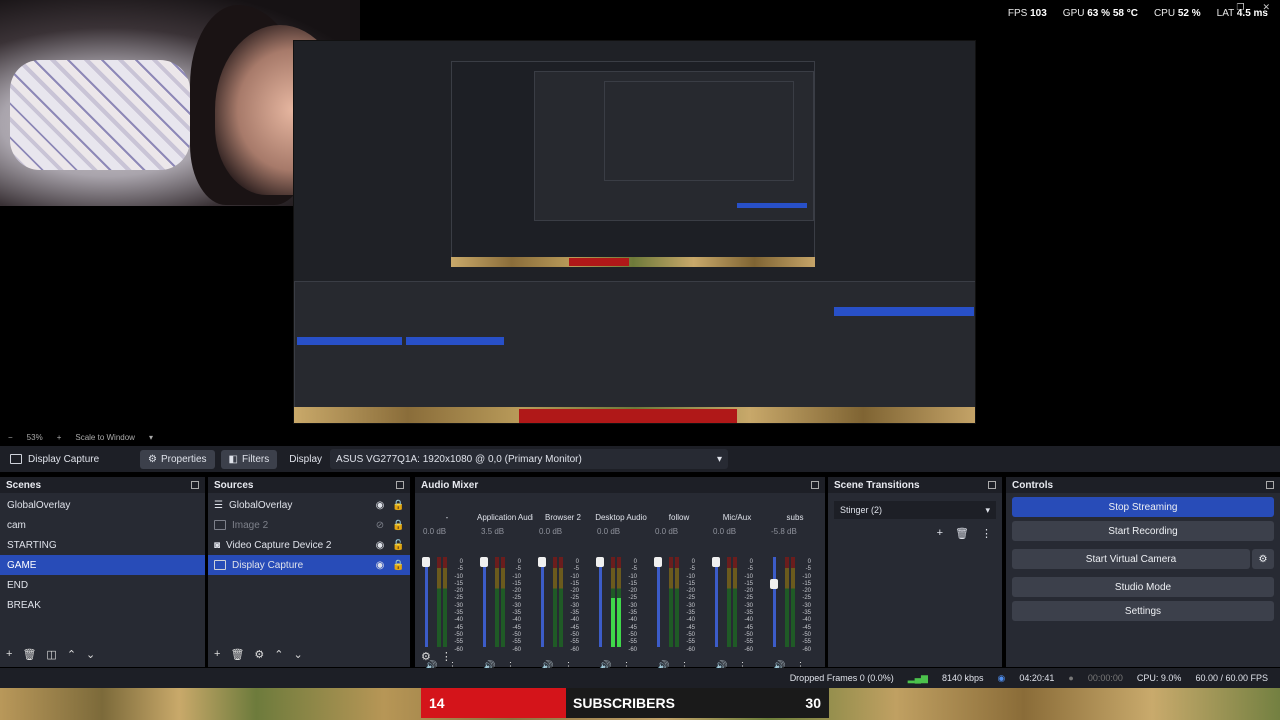 The height and width of the screenshot is (720, 1280). Describe the element at coordinates (249, 459) in the screenshot. I see `filters-button: ◧ Filters` at that location.